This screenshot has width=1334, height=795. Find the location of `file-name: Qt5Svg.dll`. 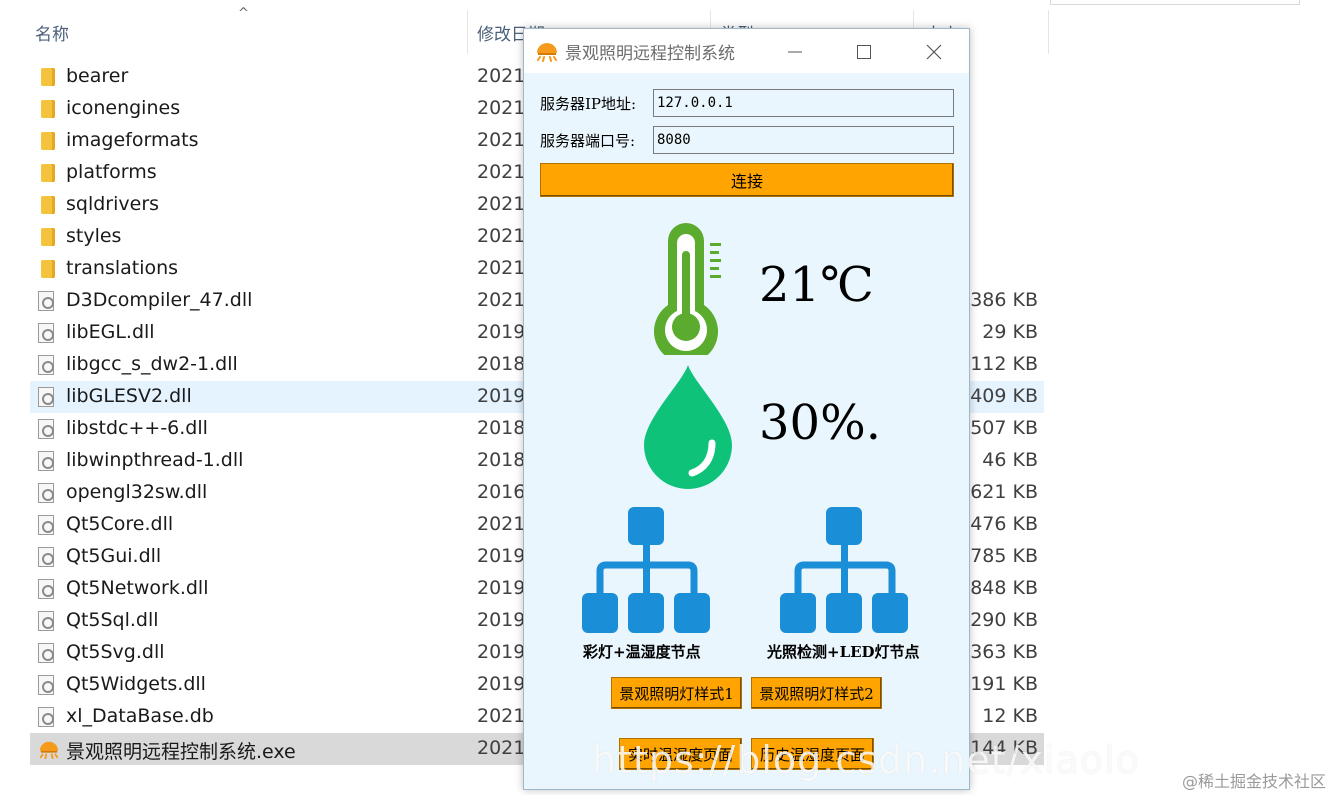

file-name: Qt5Svg.dll is located at coordinates (115, 652).